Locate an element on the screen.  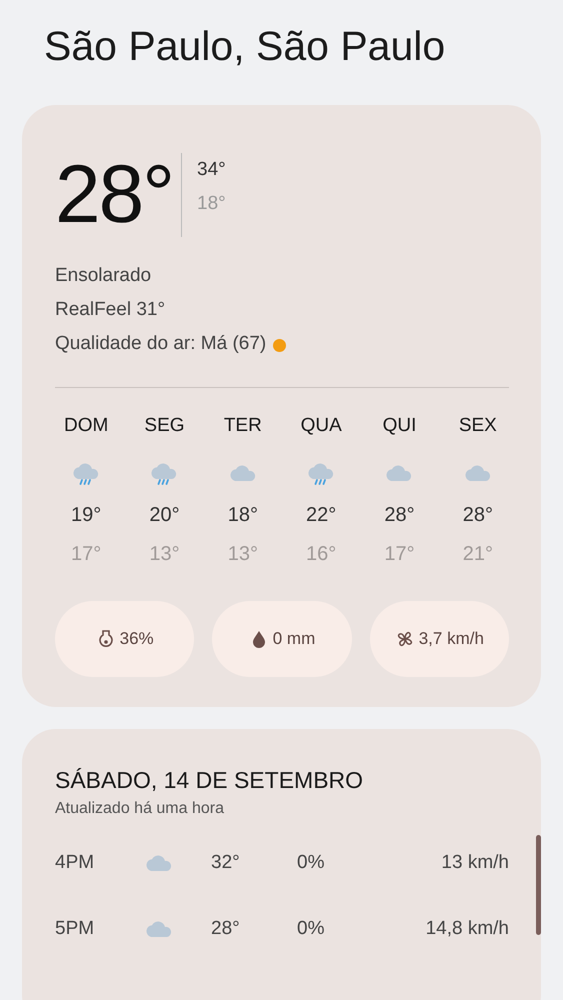
day-high-temperature: 20° is located at coordinates (164, 515).